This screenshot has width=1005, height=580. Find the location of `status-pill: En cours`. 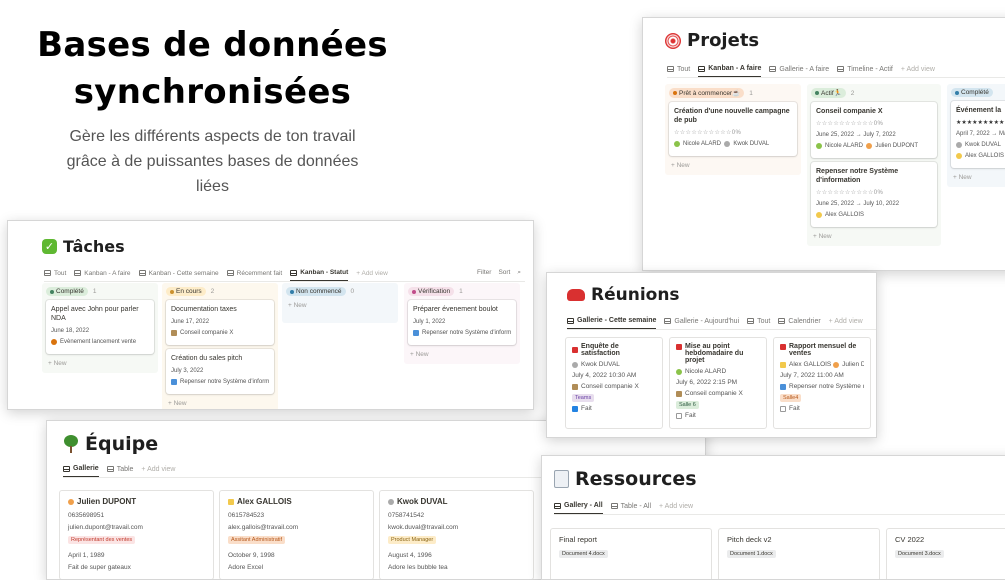

status-pill: En cours is located at coordinates (186, 291).